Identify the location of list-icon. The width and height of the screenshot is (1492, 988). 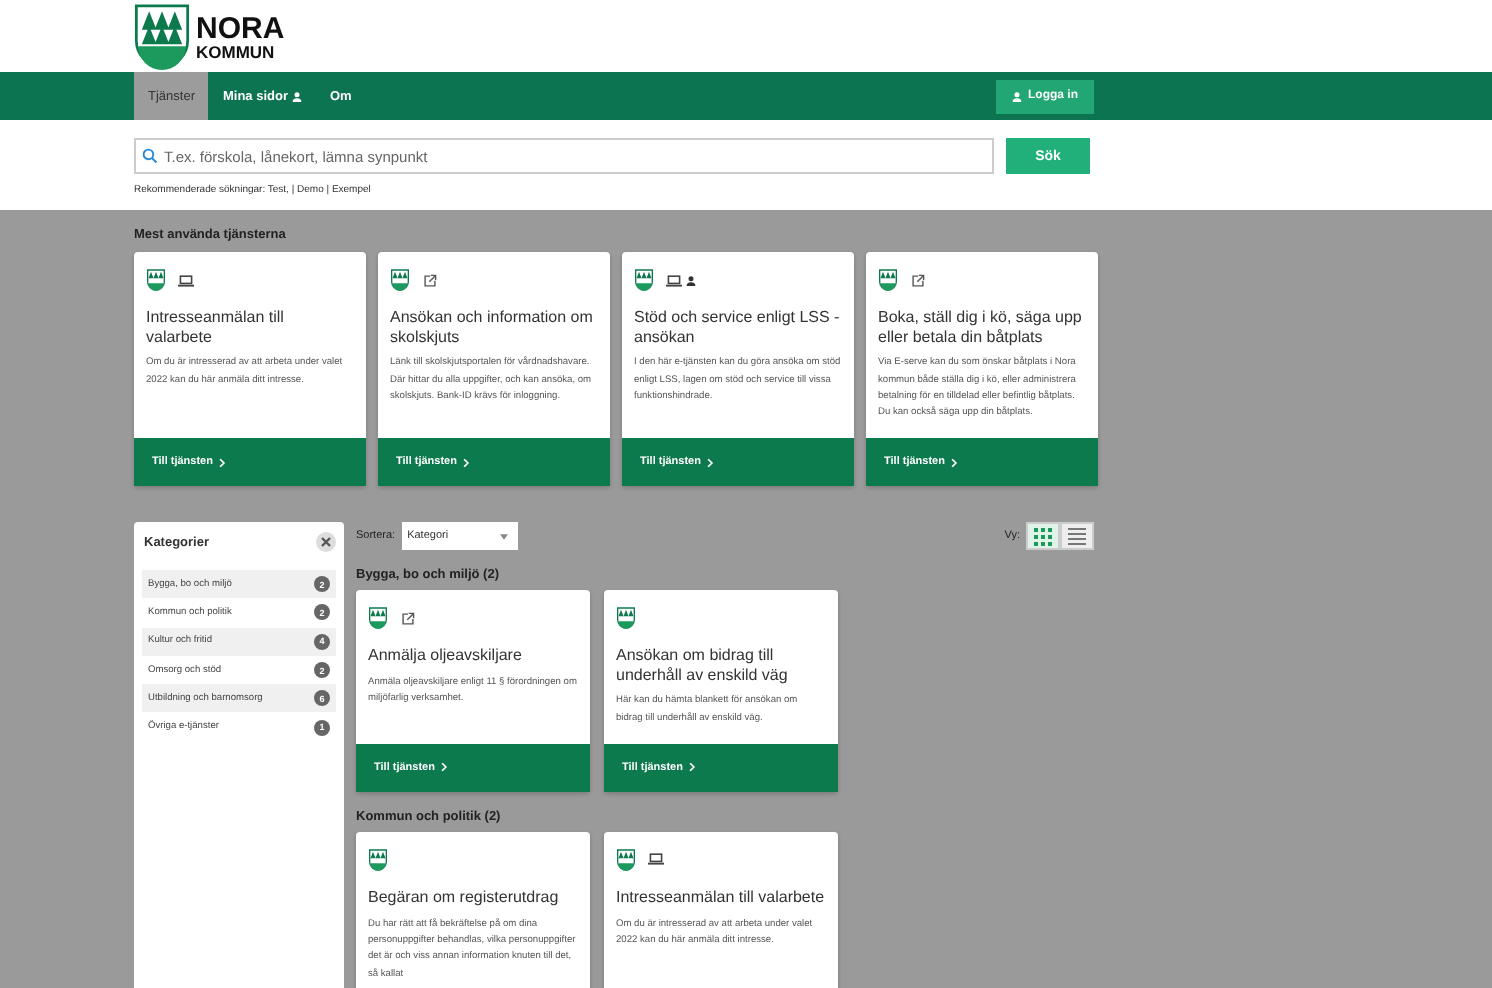
(1077, 536).